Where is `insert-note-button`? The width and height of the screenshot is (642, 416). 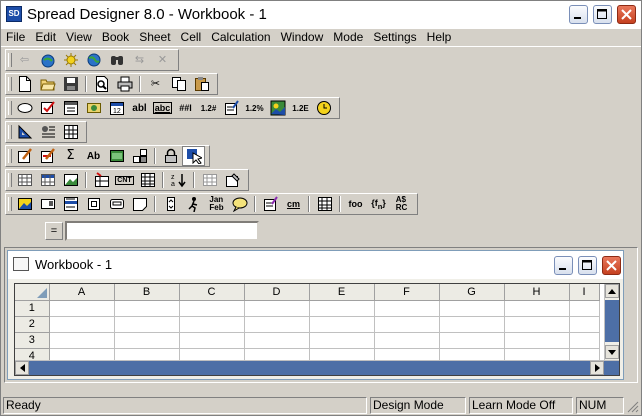 insert-note-button is located at coordinates (139, 204).